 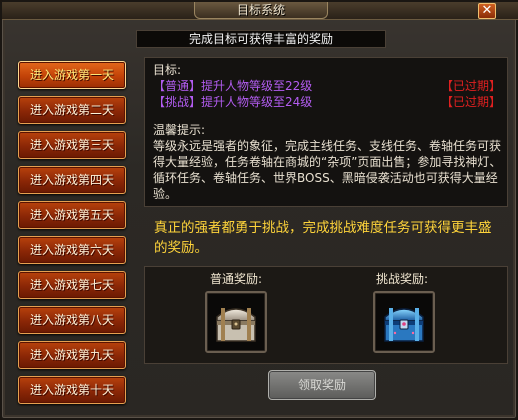 I want to click on tab-day-5: 进入游戏第五天, so click(x=72, y=215).